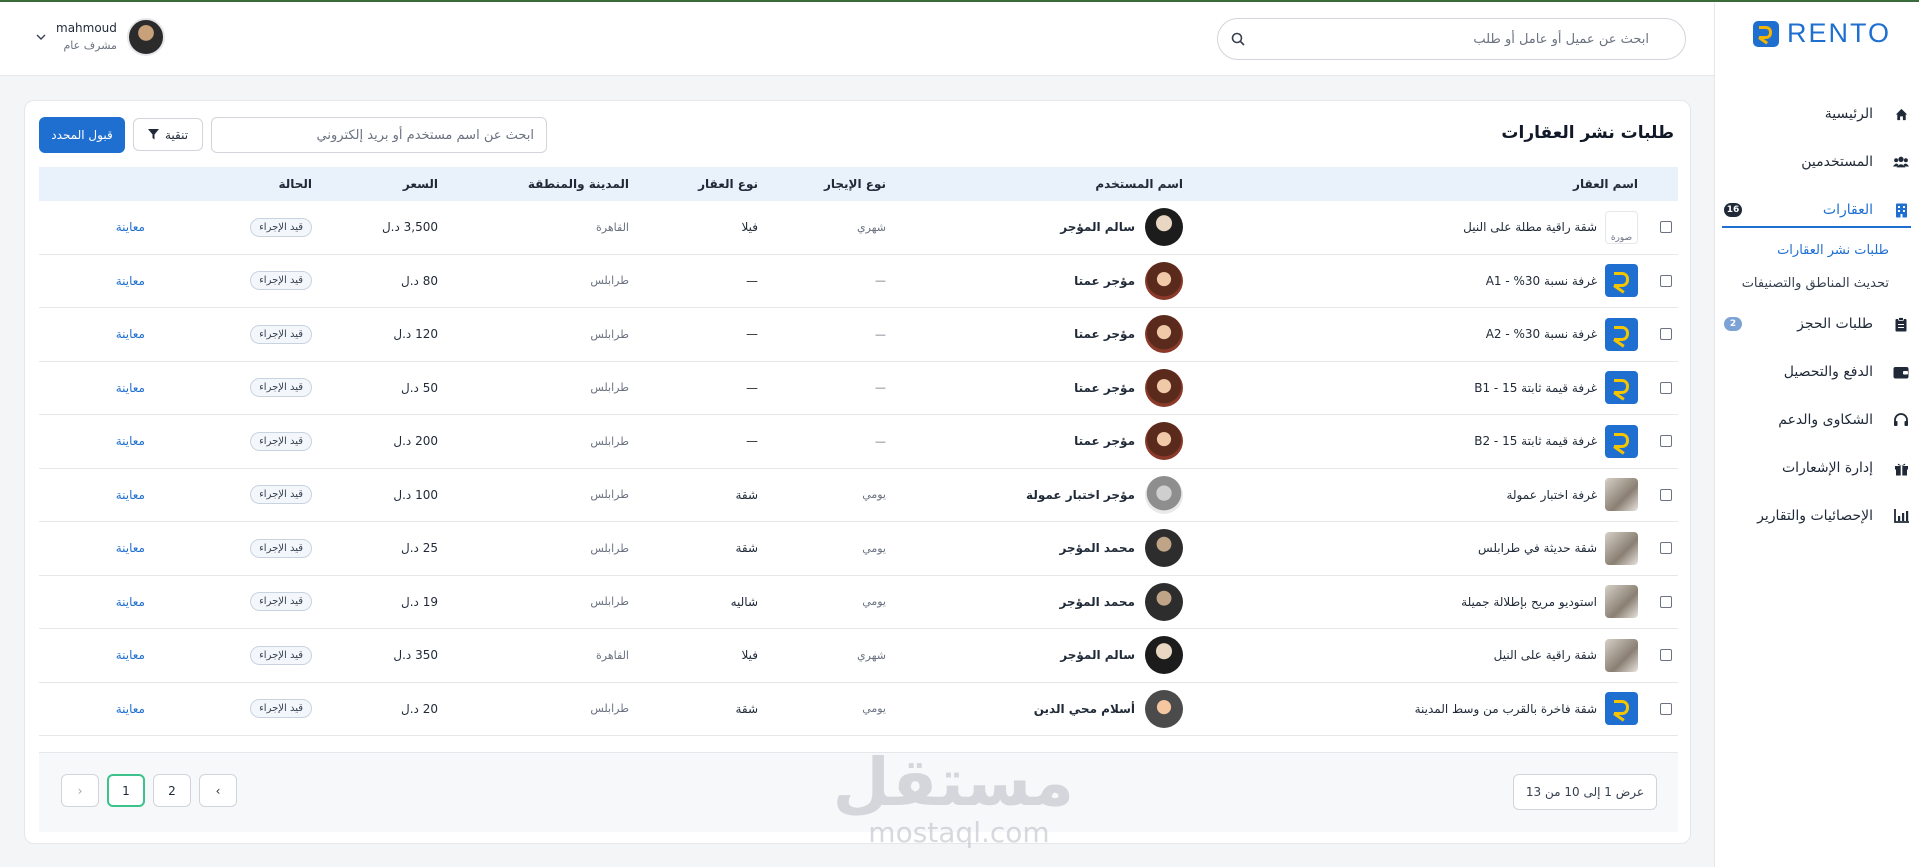 This screenshot has height=867, width=1919. Describe the element at coordinates (1733, 324) in the screenshot. I see `bookings-count-badge: 2` at that location.